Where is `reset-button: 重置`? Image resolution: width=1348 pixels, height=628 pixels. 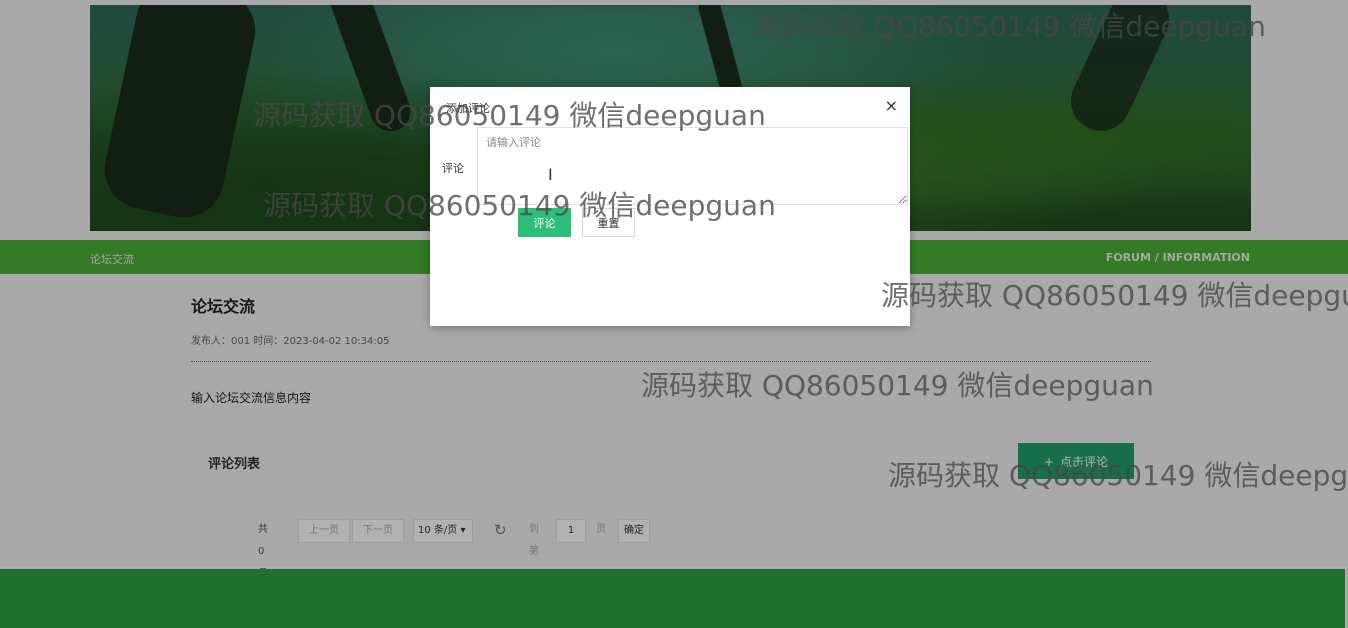
reset-button: 重置 is located at coordinates (608, 222).